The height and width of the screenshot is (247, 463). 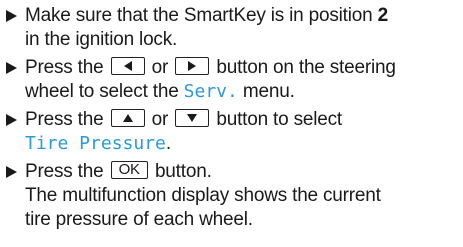 What do you see at coordinates (210, 91) in the screenshot?
I see `serv-menu-display: Serv.` at bounding box center [210, 91].